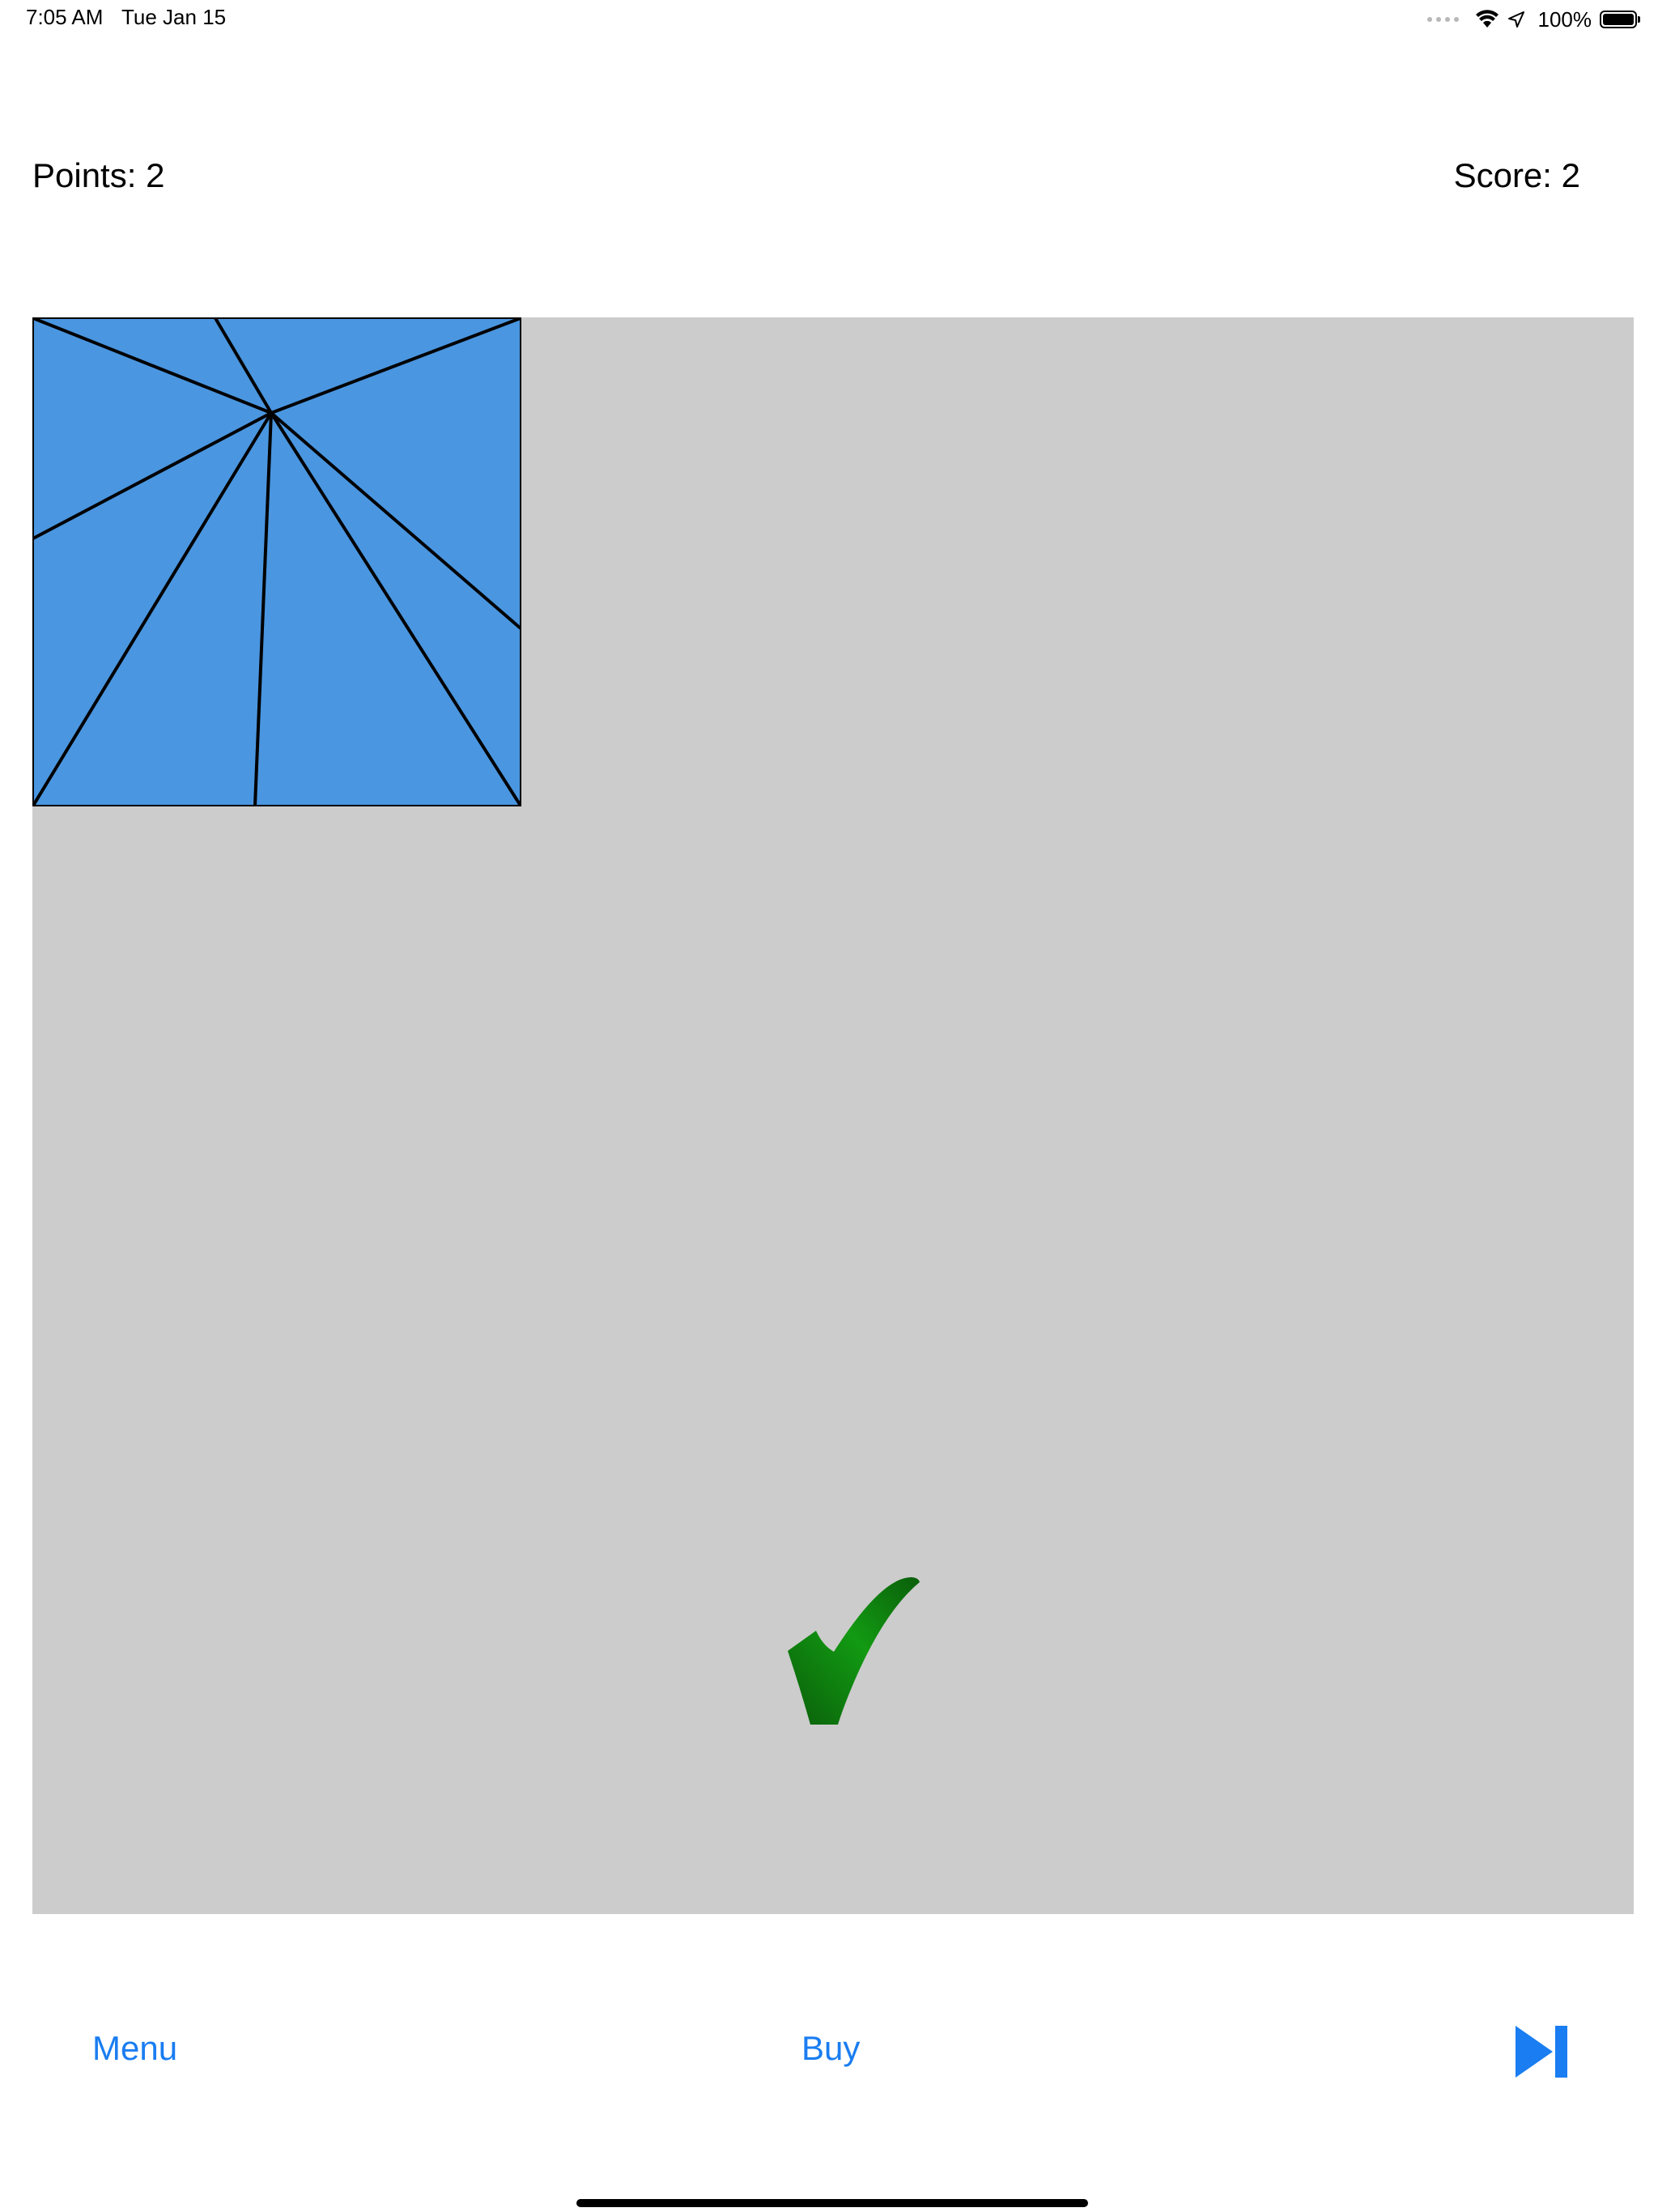 The image size is (1658, 2212). What do you see at coordinates (1620, 19) in the screenshot?
I see `battery-icon` at bounding box center [1620, 19].